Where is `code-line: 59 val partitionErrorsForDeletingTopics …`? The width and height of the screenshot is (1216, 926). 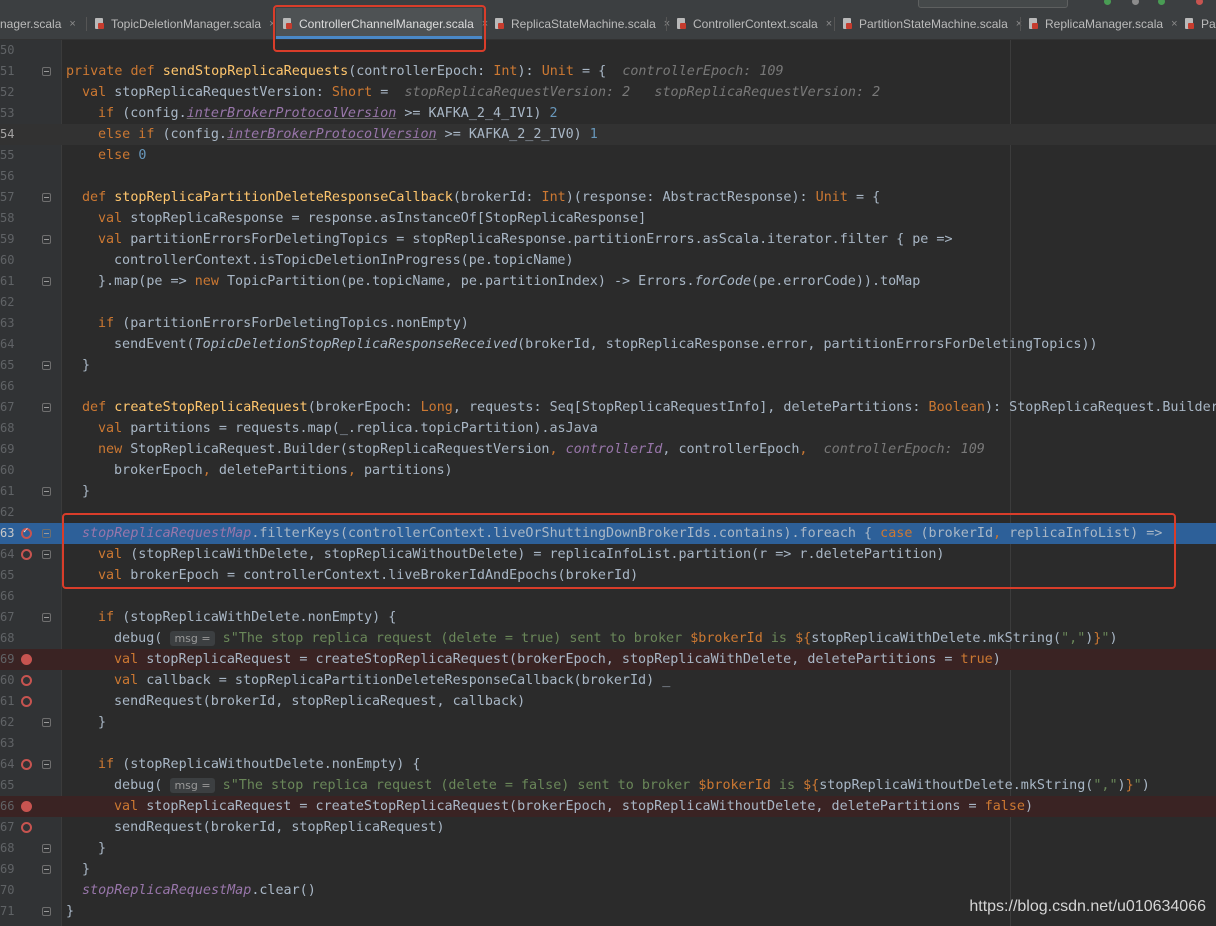 code-line: 59 val partitionErrorsForDeletingTopics … is located at coordinates (608, 239).